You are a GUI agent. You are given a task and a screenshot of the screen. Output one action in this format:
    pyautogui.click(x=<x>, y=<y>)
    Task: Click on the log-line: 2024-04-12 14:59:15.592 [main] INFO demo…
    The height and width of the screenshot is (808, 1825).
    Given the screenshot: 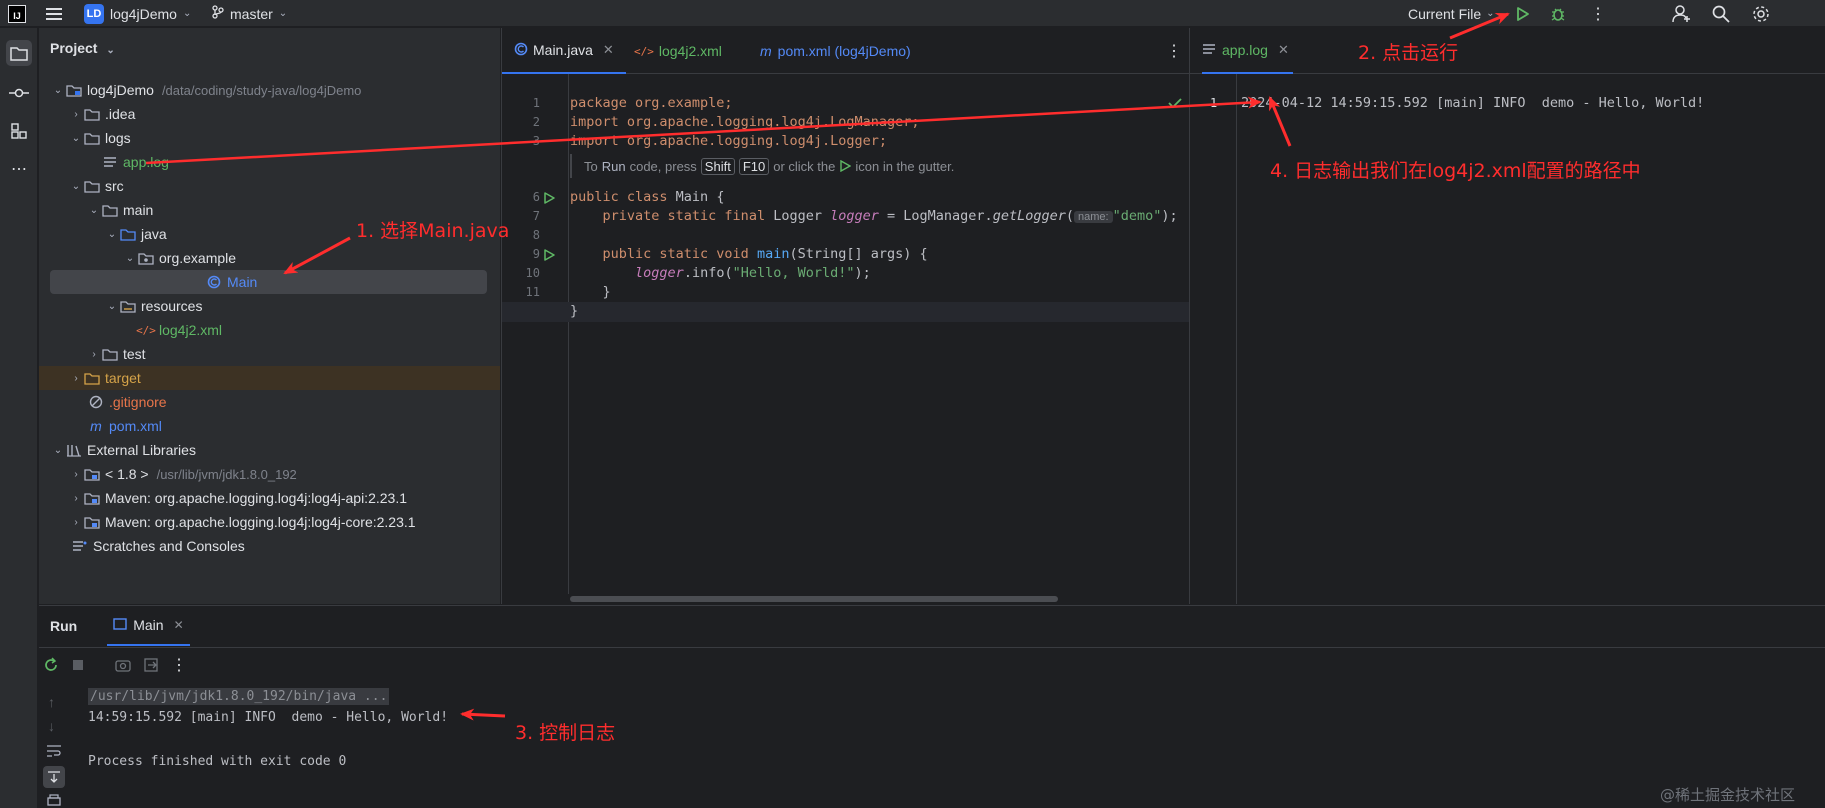 What is the action you would take?
    pyautogui.click(x=1472, y=103)
    